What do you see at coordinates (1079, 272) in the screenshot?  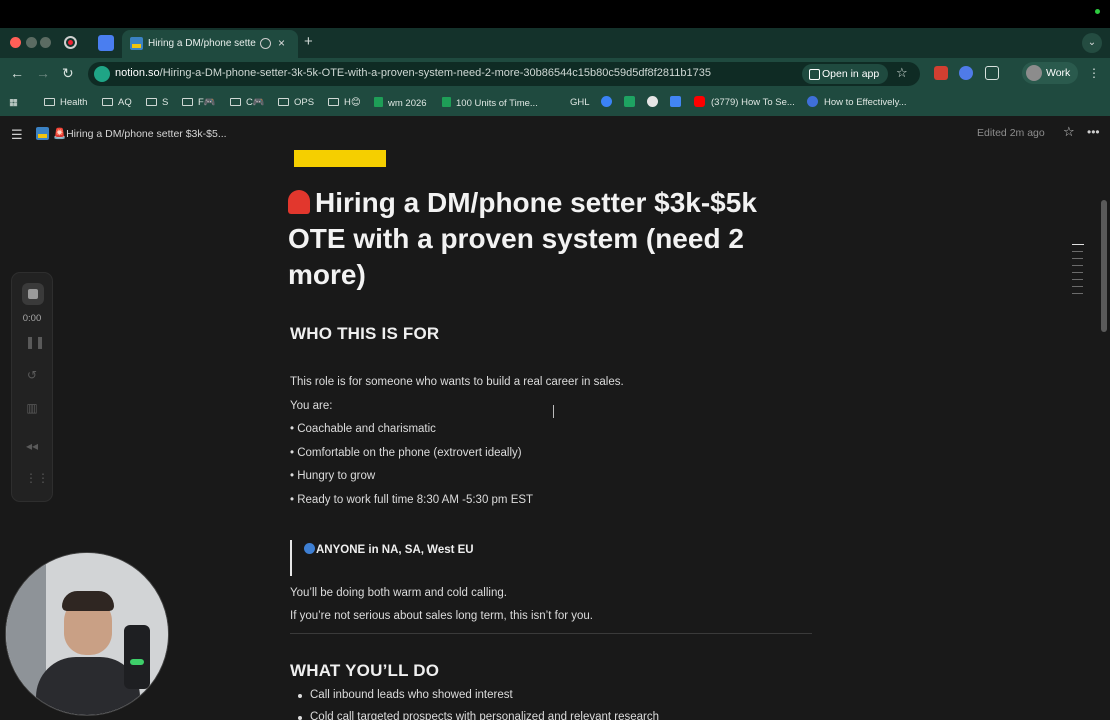 I see `page-outline` at bounding box center [1079, 272].